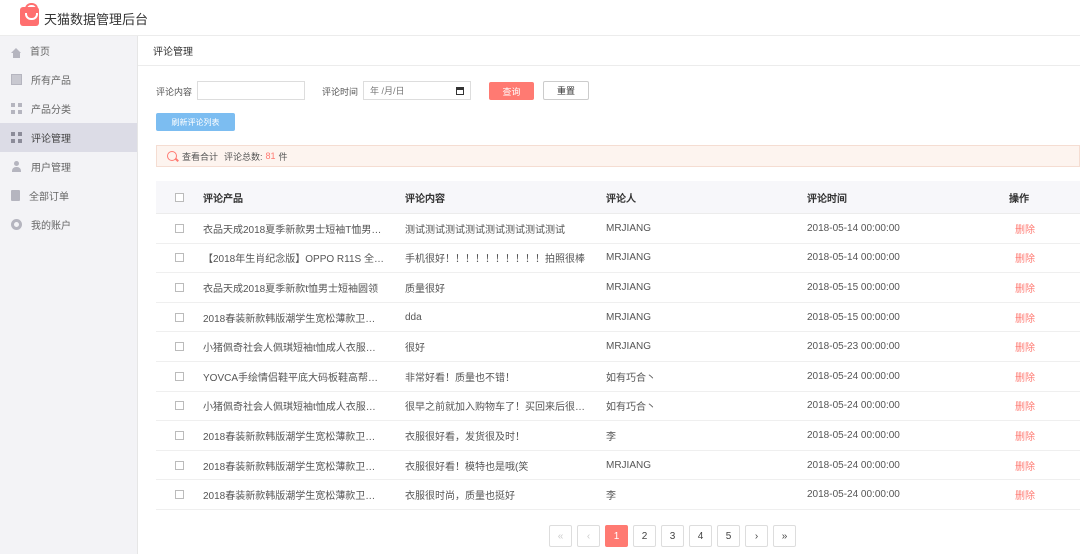 The width and height of the screenshot is (1080, 554). I want to click on page-button-1: 1, so click(616, 536).